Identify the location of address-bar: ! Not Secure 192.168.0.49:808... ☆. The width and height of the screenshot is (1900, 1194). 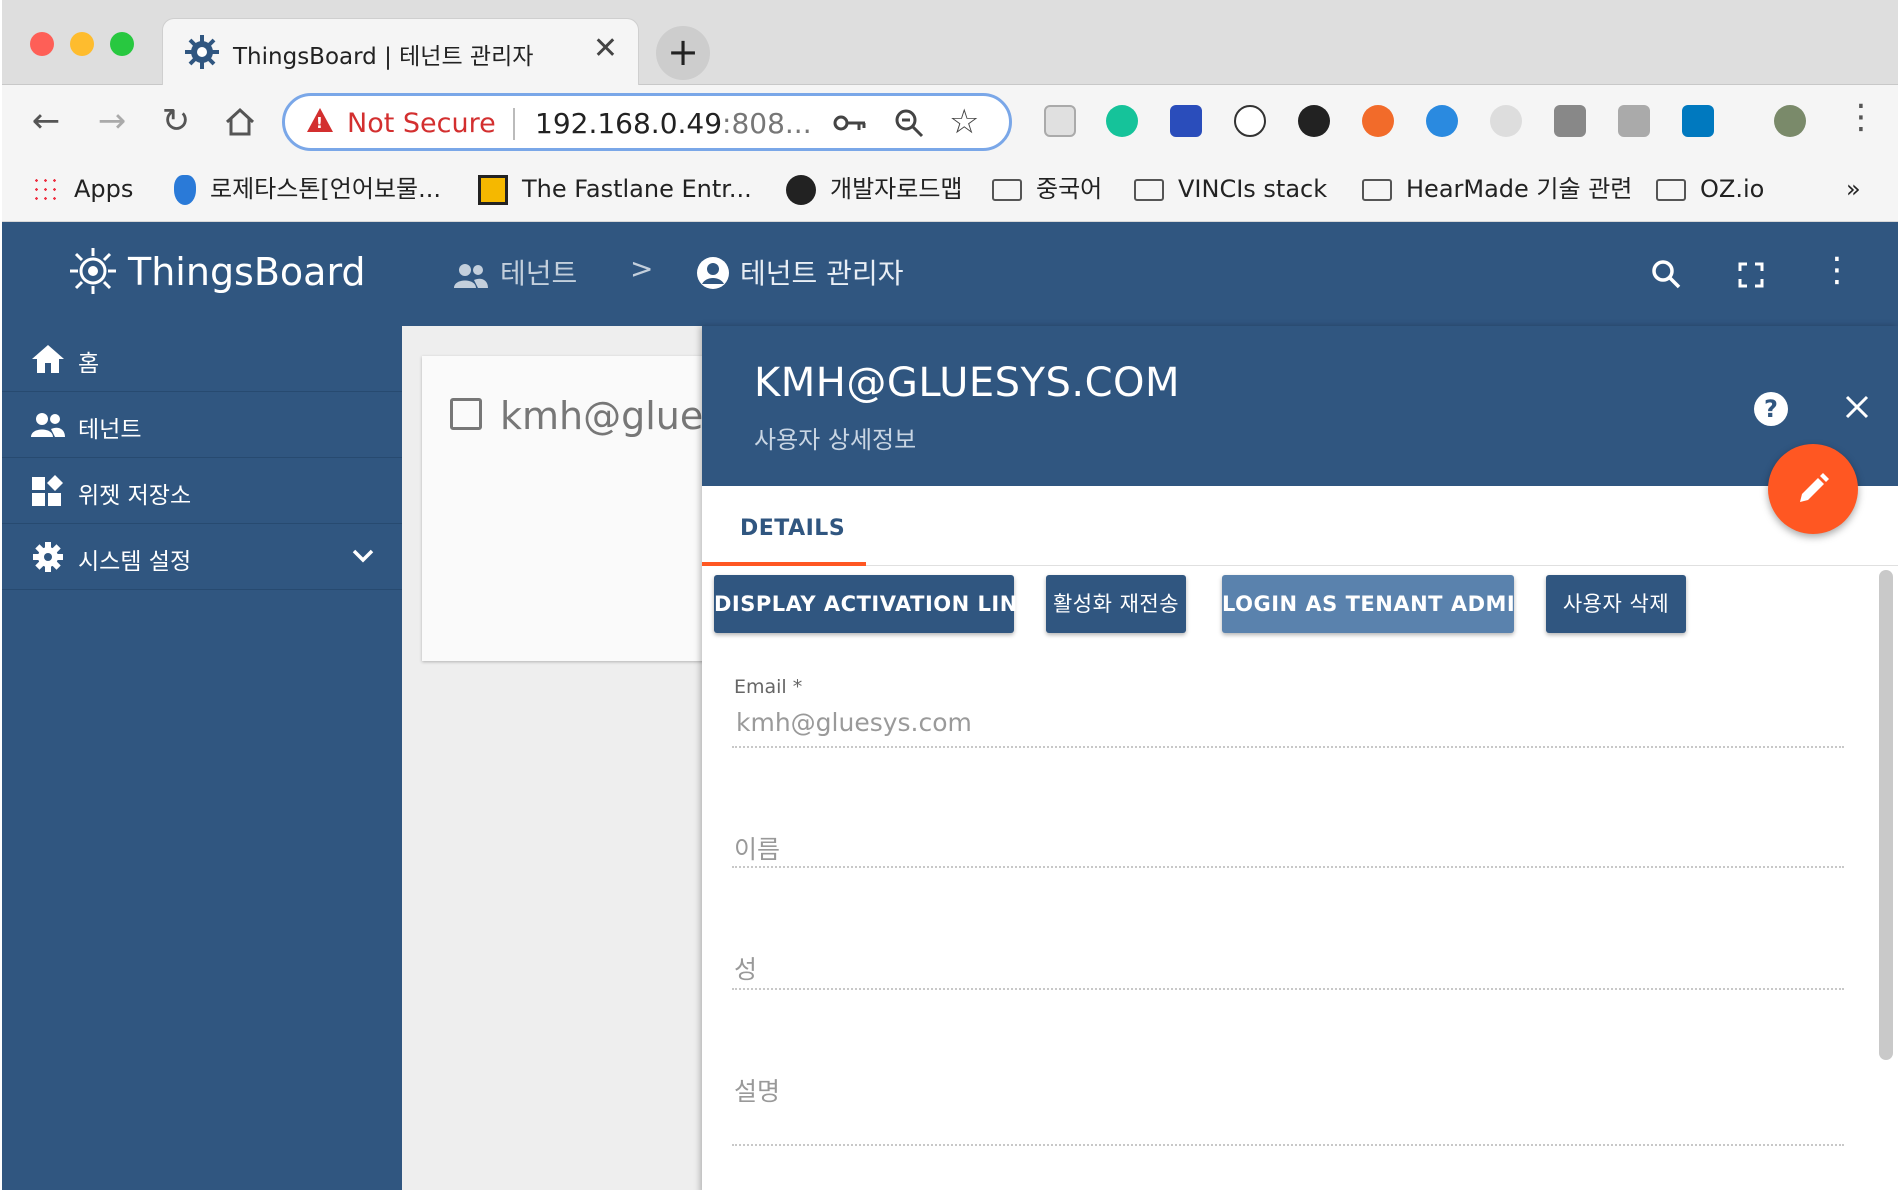
(647, 122).